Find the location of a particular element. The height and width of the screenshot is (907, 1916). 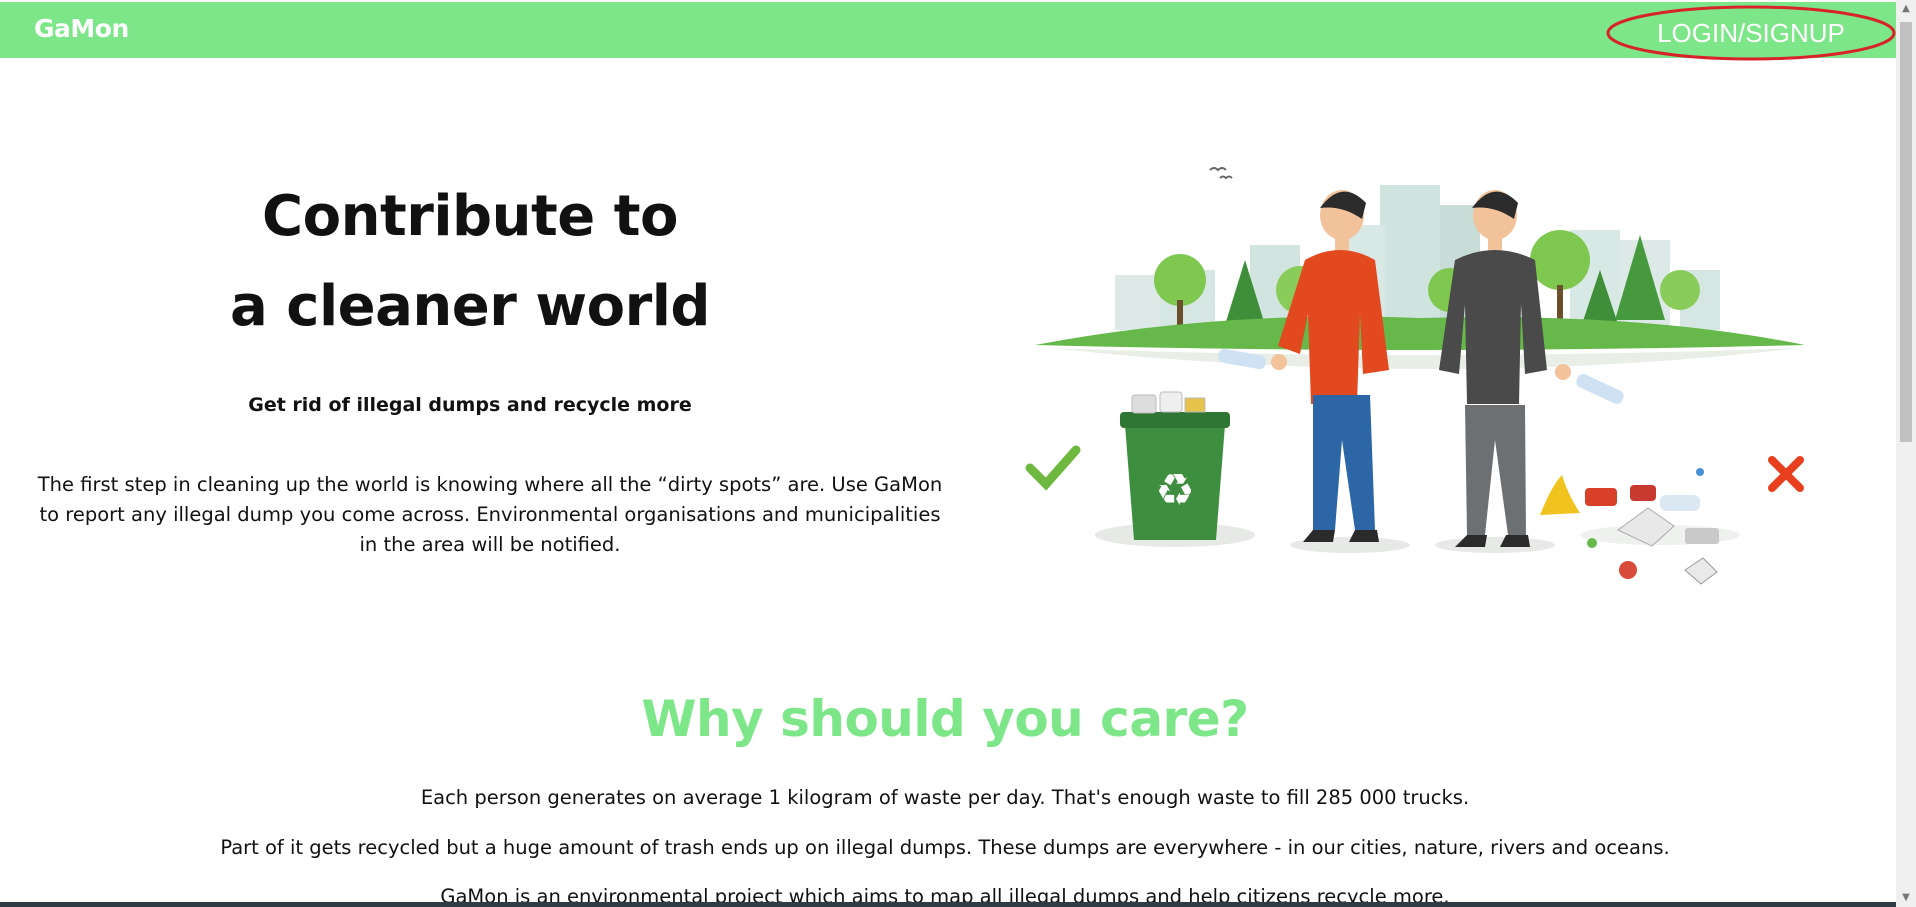

recycle-icon: ♻ is located at coordinates (1174, 490).